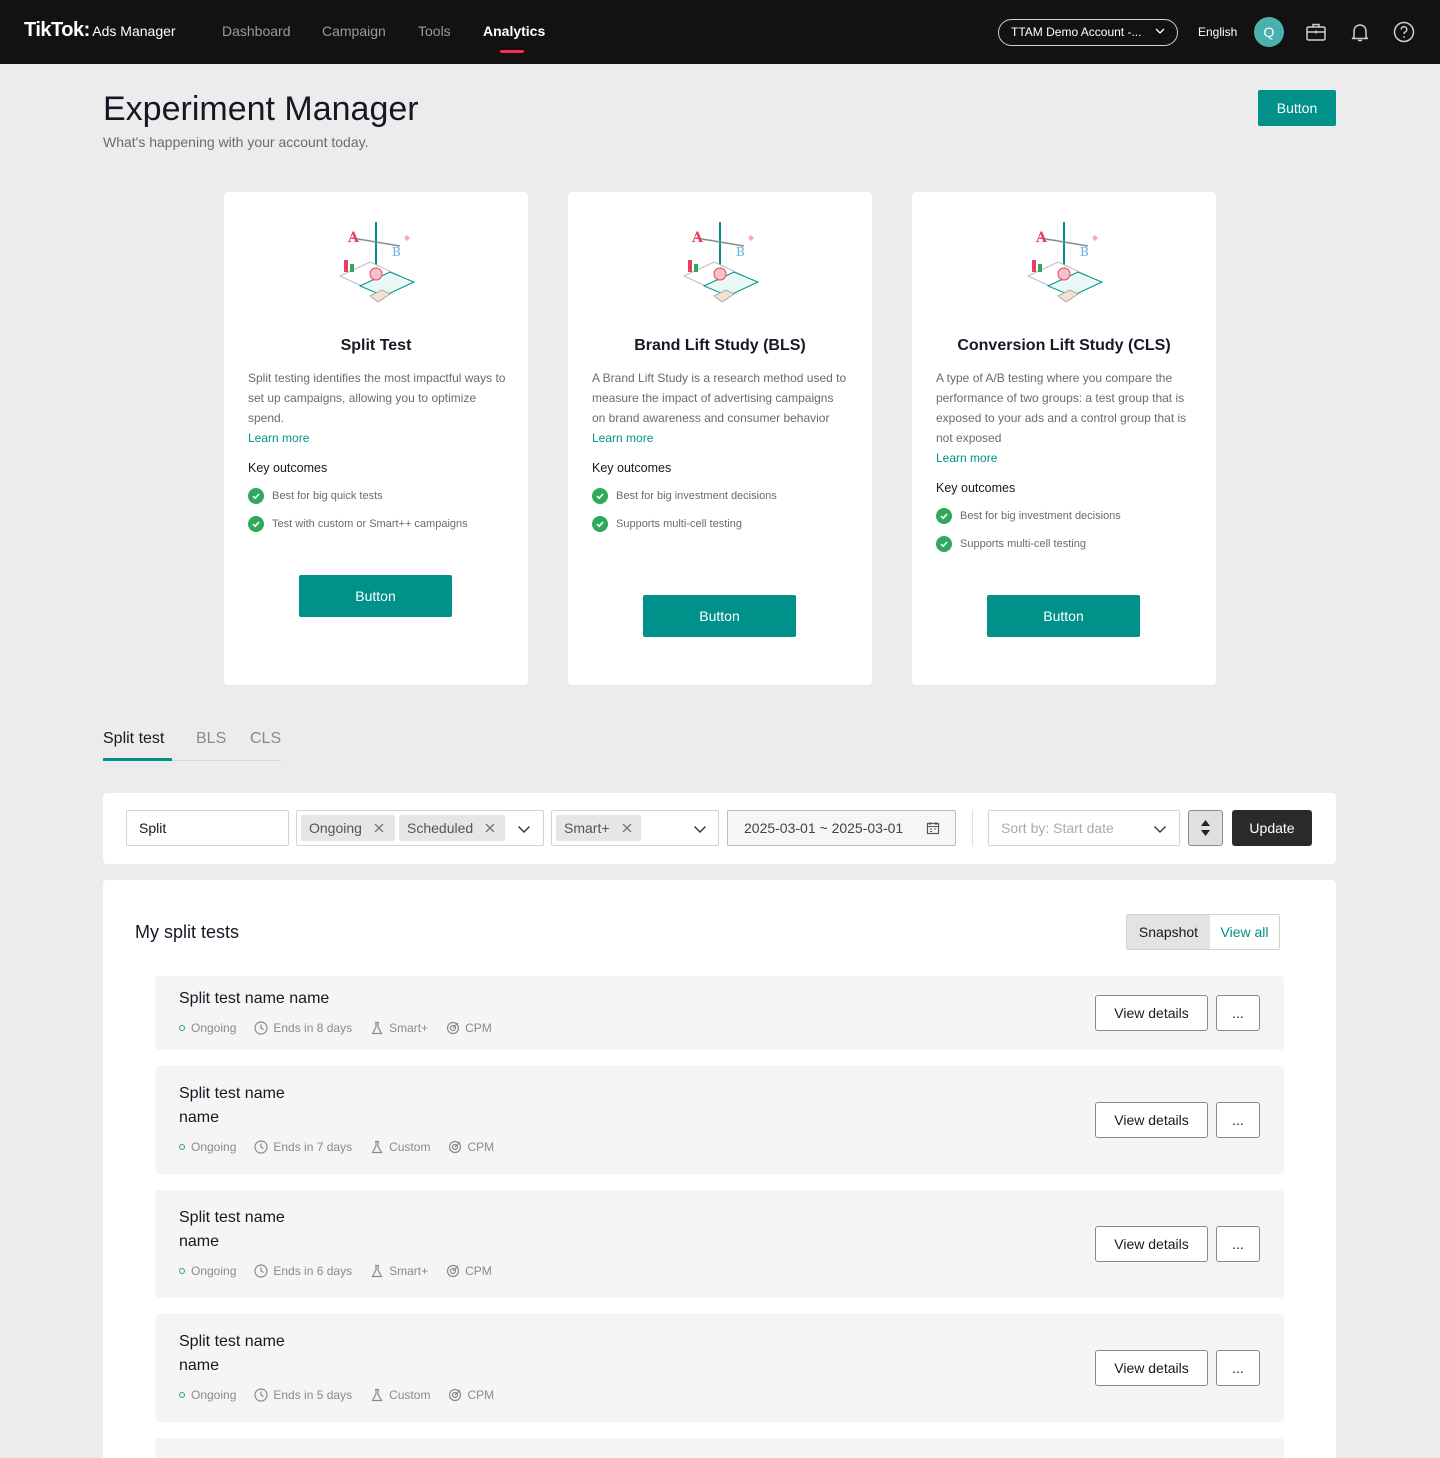 The height and width of the screenshot is (1458, 1440). I want to click on chip-label: Ongoing, so click(335, 828).